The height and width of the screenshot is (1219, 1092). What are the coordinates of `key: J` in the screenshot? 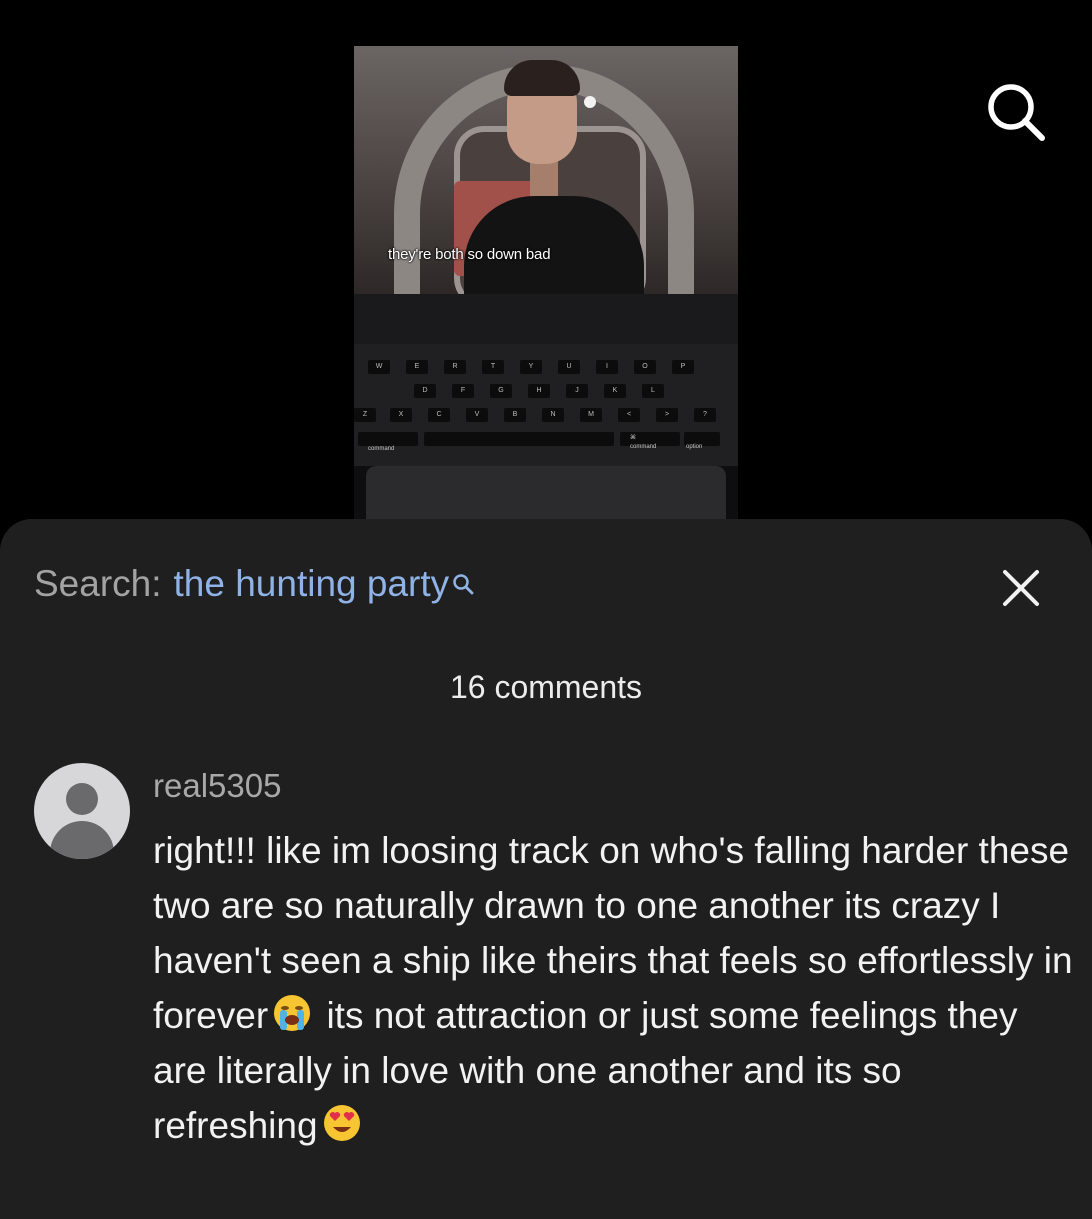 It's located at (577, 391).